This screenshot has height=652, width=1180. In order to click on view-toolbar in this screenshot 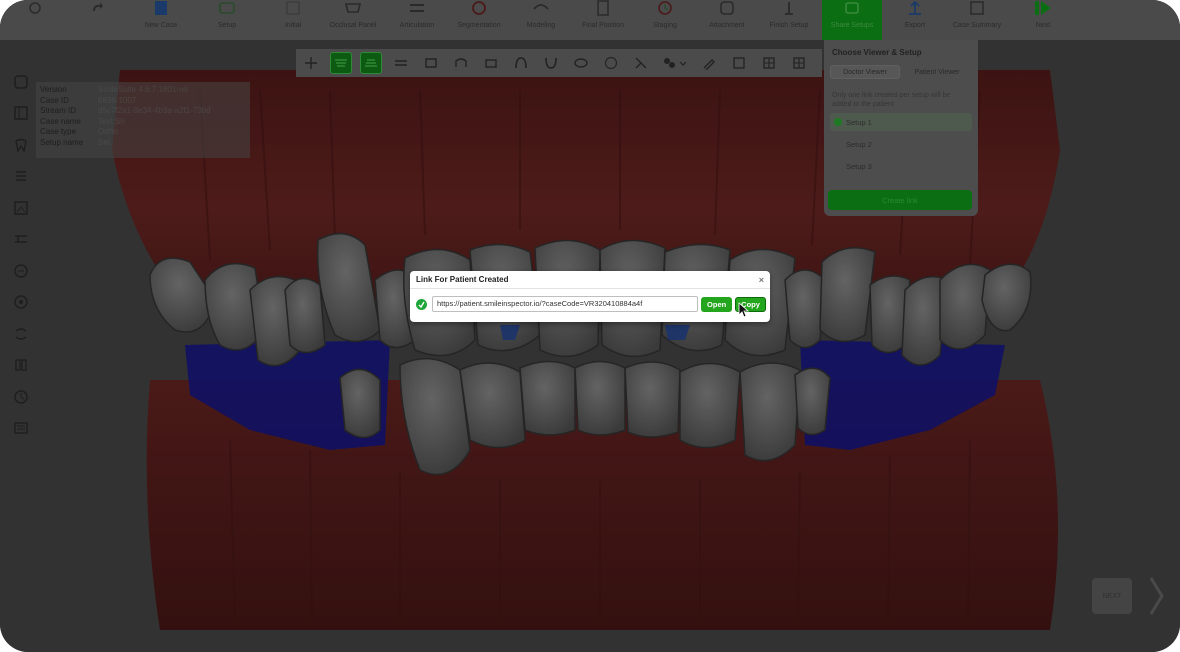, I will do `click(559, 63)`.